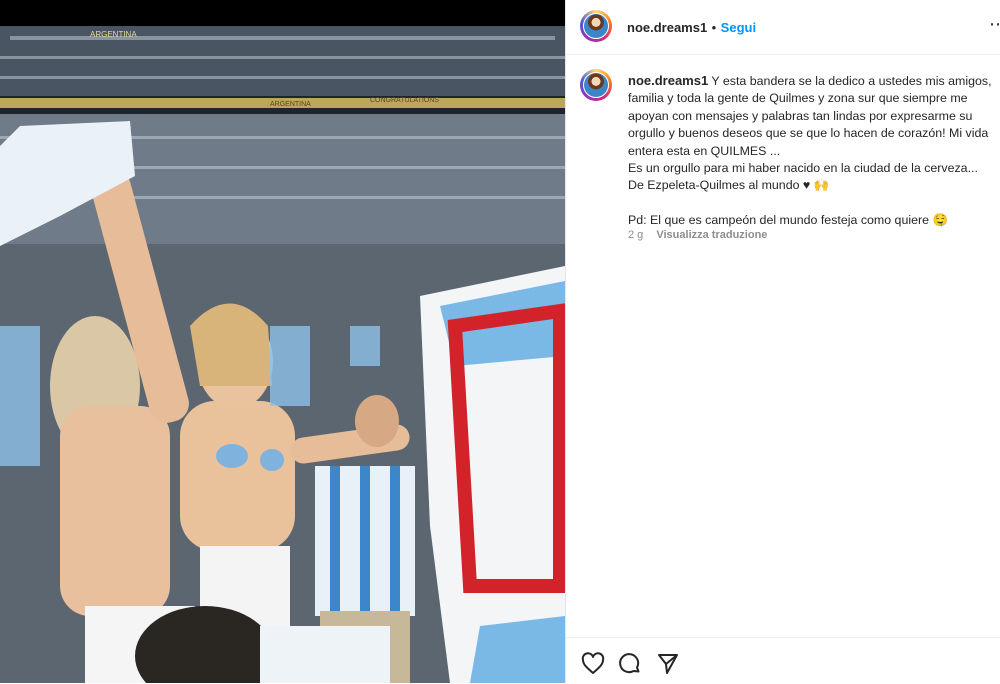 This screenshot has width=1000, height=684. Describe the element at coordinates (596, 85) in the screenshot. I see `caption-avatar` at that location.